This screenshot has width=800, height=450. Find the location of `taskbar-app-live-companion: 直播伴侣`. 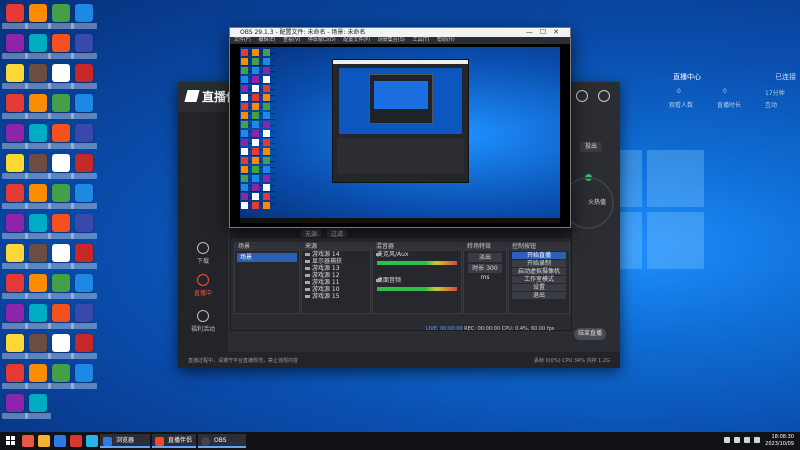

taskbar-app-live-companion: 直播伴侣 is located at coordinates (174, 441).